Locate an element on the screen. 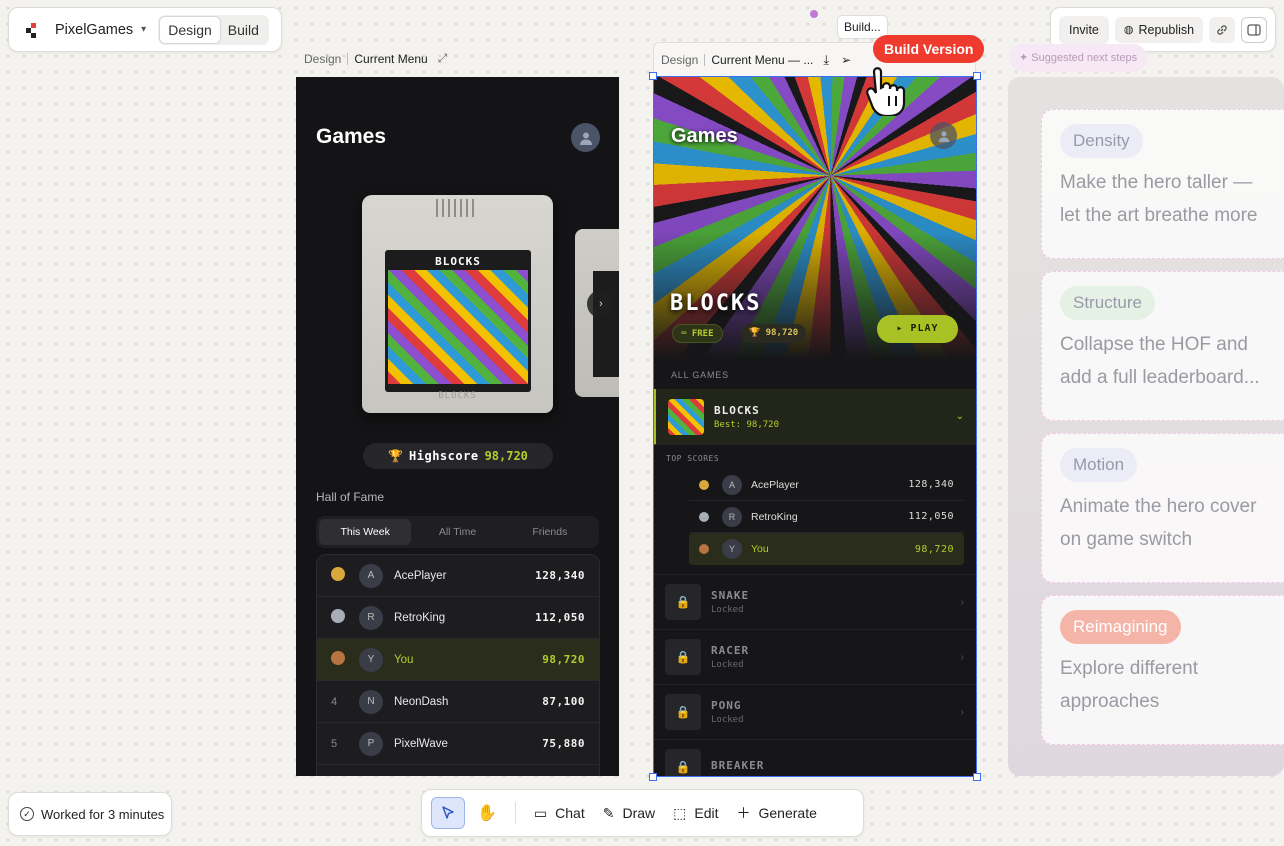 Image resolution: width=1284 pixels, height=846 pixels. chat-icon: ▭ is located at coordinates (540, 812).